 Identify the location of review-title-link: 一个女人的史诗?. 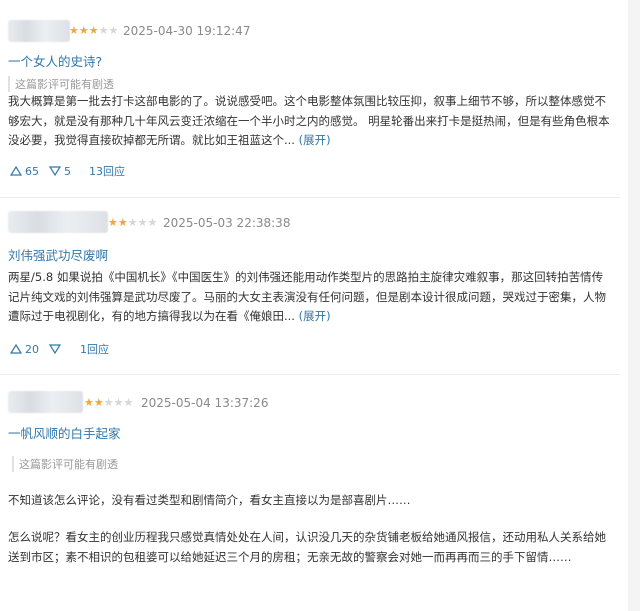
(55, 60).